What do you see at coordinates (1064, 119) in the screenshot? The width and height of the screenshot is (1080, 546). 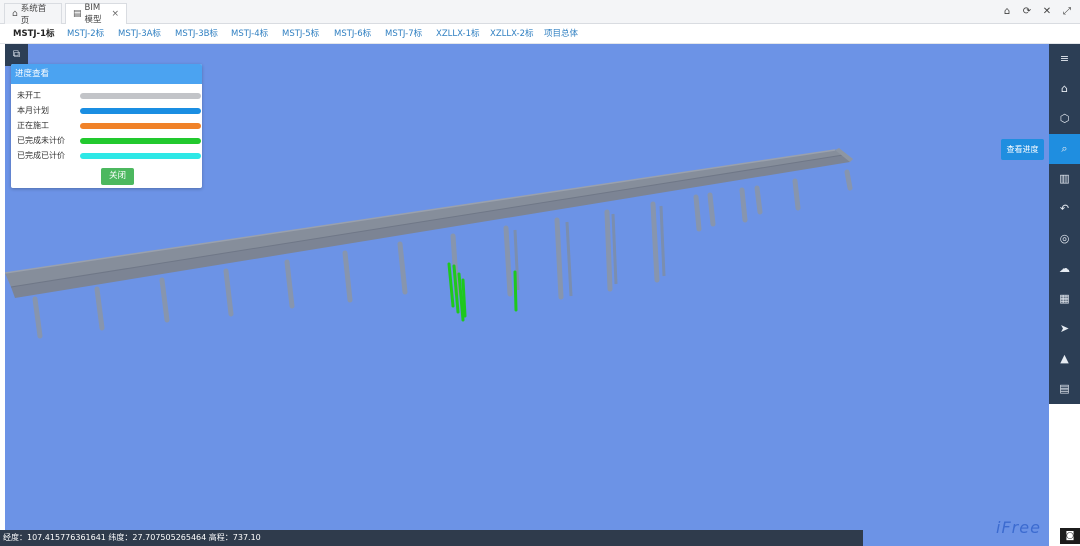 I see `cube-icon: ⬡` at bounding box center [1064, 119].